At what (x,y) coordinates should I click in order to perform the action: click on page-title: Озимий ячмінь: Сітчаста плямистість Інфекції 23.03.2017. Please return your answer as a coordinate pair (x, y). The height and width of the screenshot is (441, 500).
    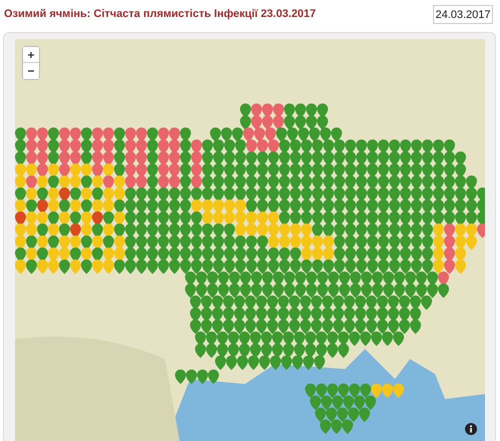
    Looking at the image, I should click on (160, 14).